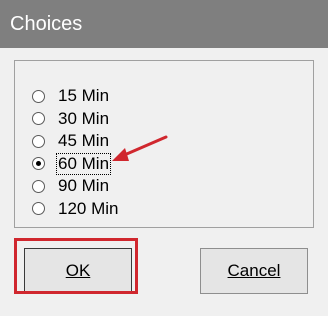 The image size is (328, 316). I want to click on cancel-button-label: Cancel, so click(254, 270).